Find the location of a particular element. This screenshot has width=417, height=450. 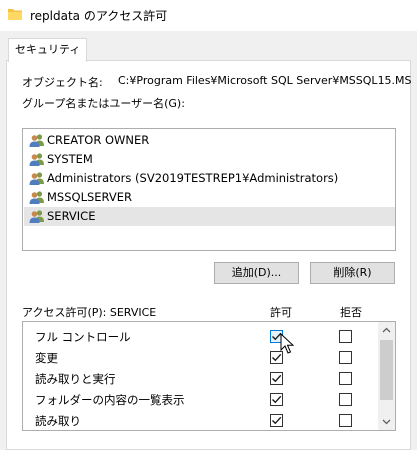

list-item-label: CREATOR OWNER is located at coordinates (98, 140).